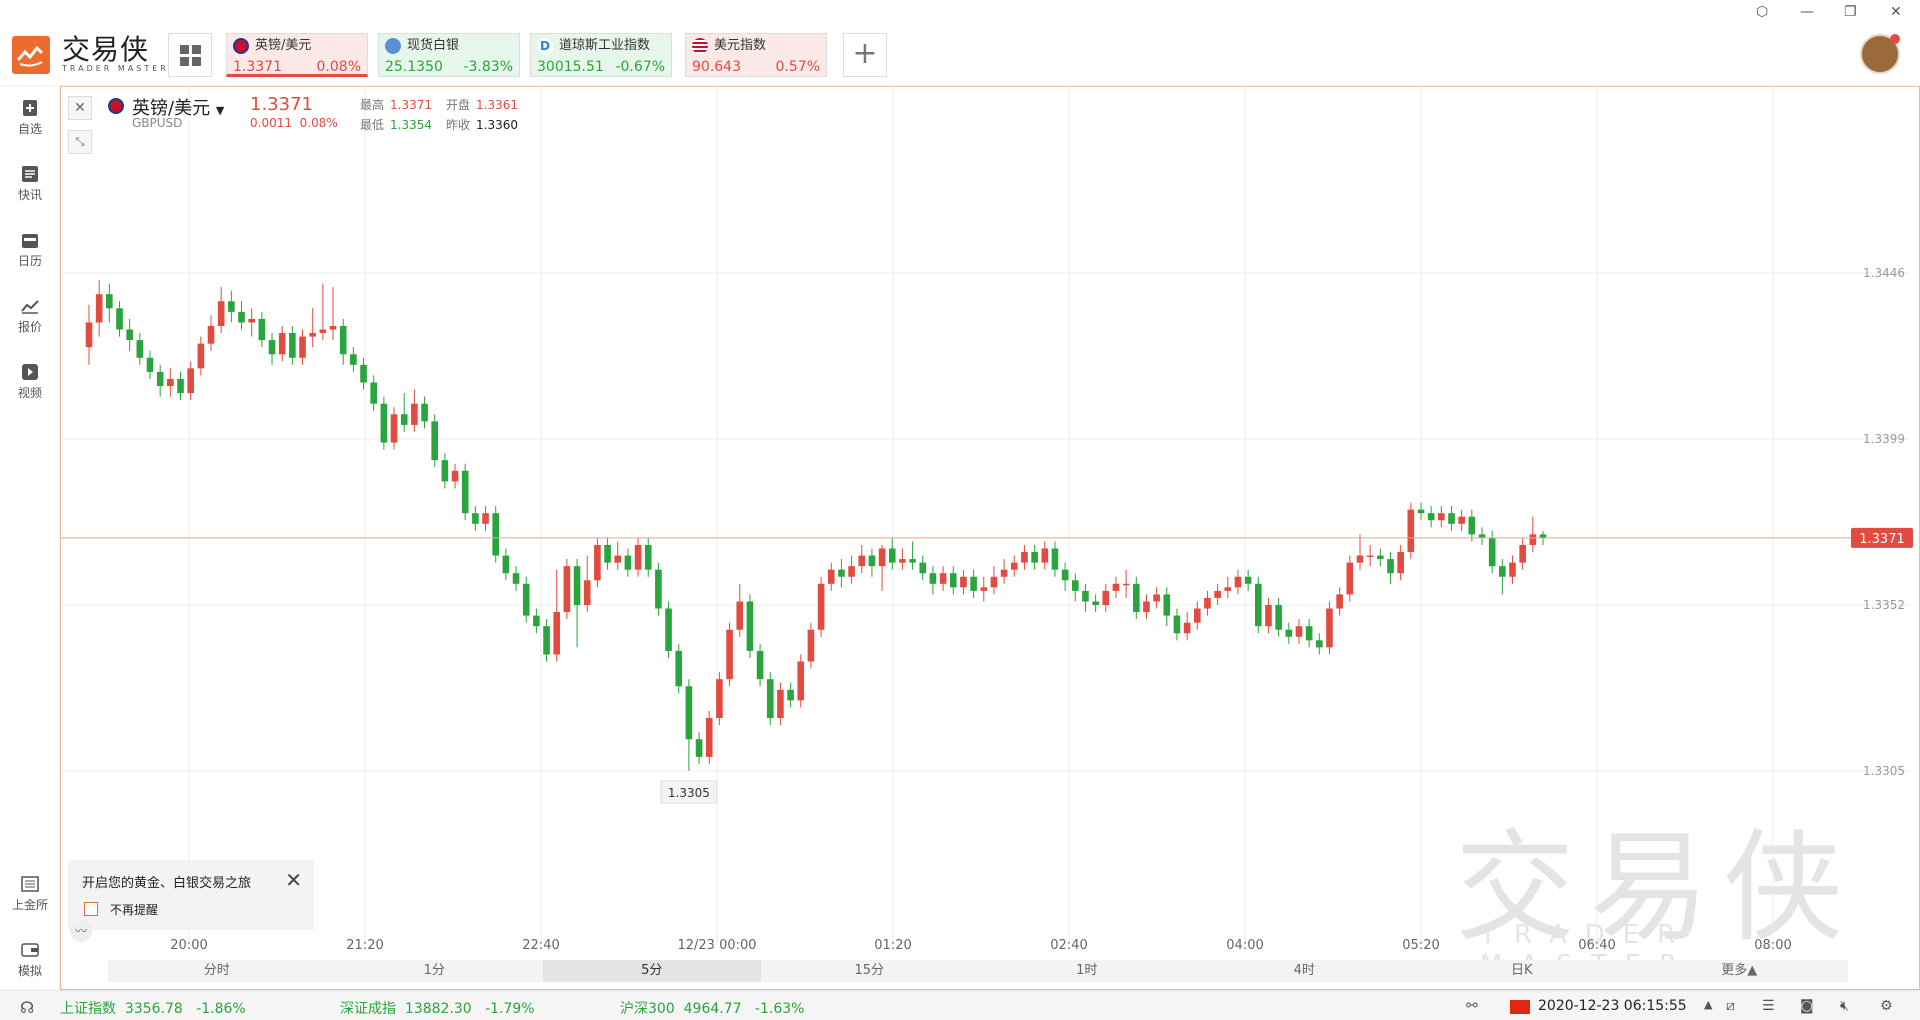 Image resolution: width=1920 pixels, height=1020 pixels. Describe the element at coordinates (29, 195) in the screenshot. I see `sidebar-item-label: 快讯` at that location.